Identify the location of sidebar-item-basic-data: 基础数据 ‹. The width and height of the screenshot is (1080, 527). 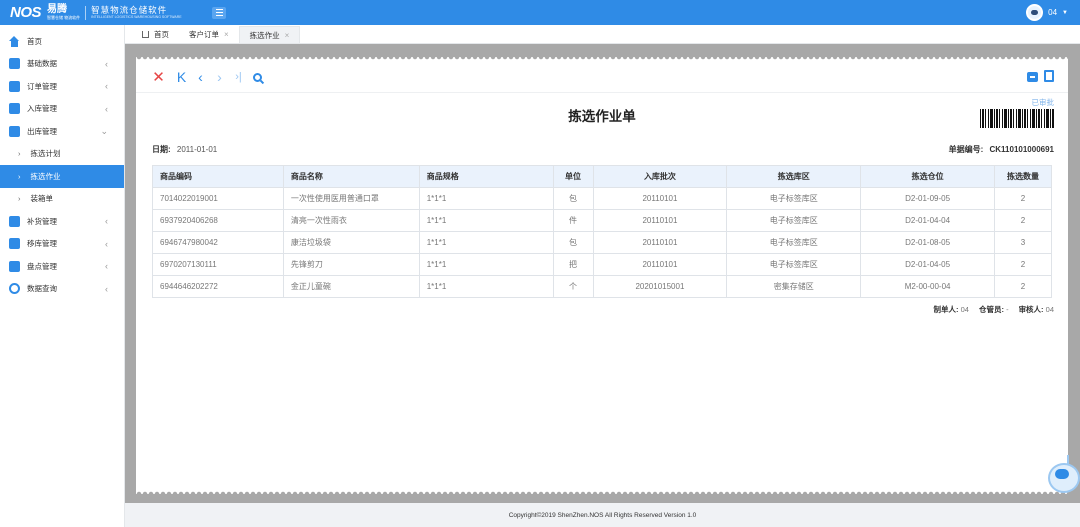
(62, 64).